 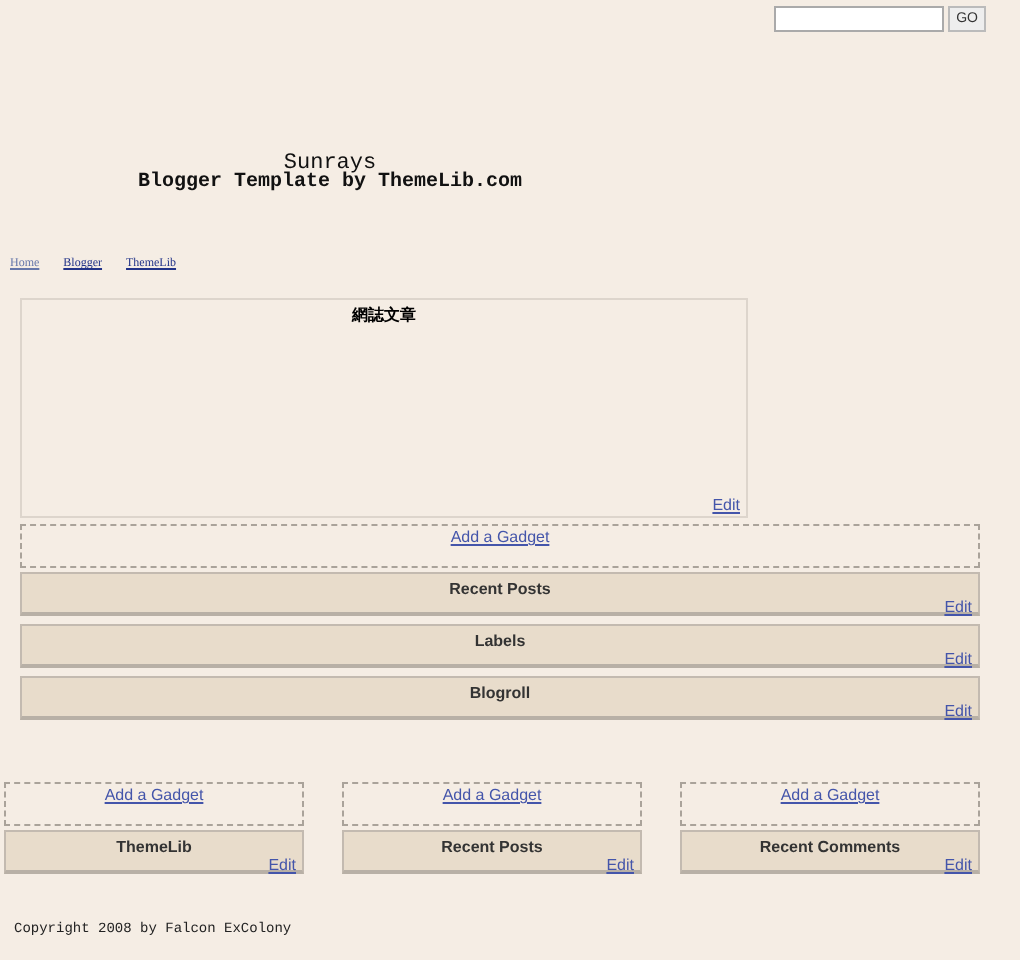 What do you see at coordinates (330, 165) in the screenshot?
I see `blog-title: Sunrays` at bounding box center [330, 165].